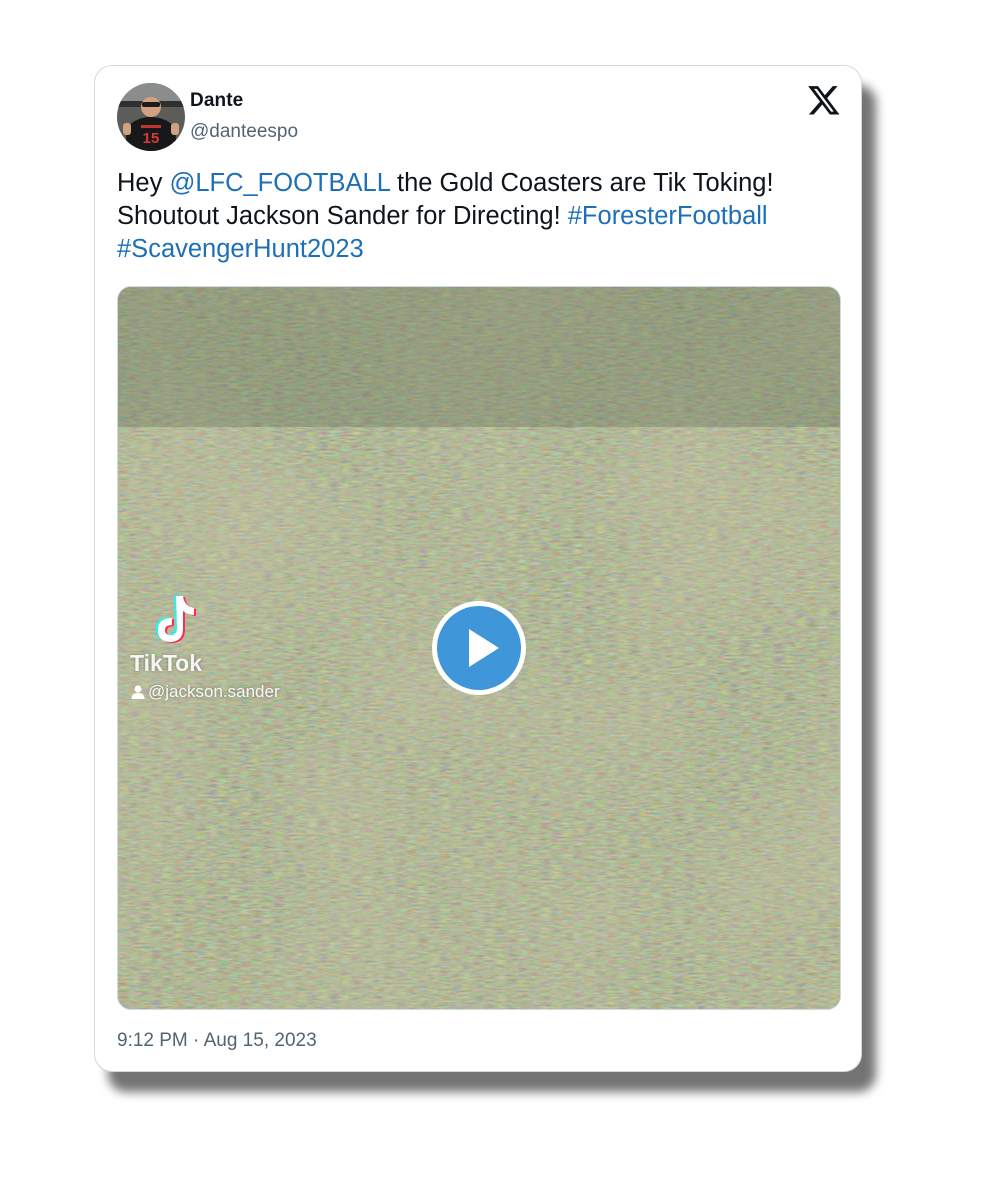  I want to click on tweet-timestamp: 9:12 PM · Aug 15, 2023, so click(217, 1041).